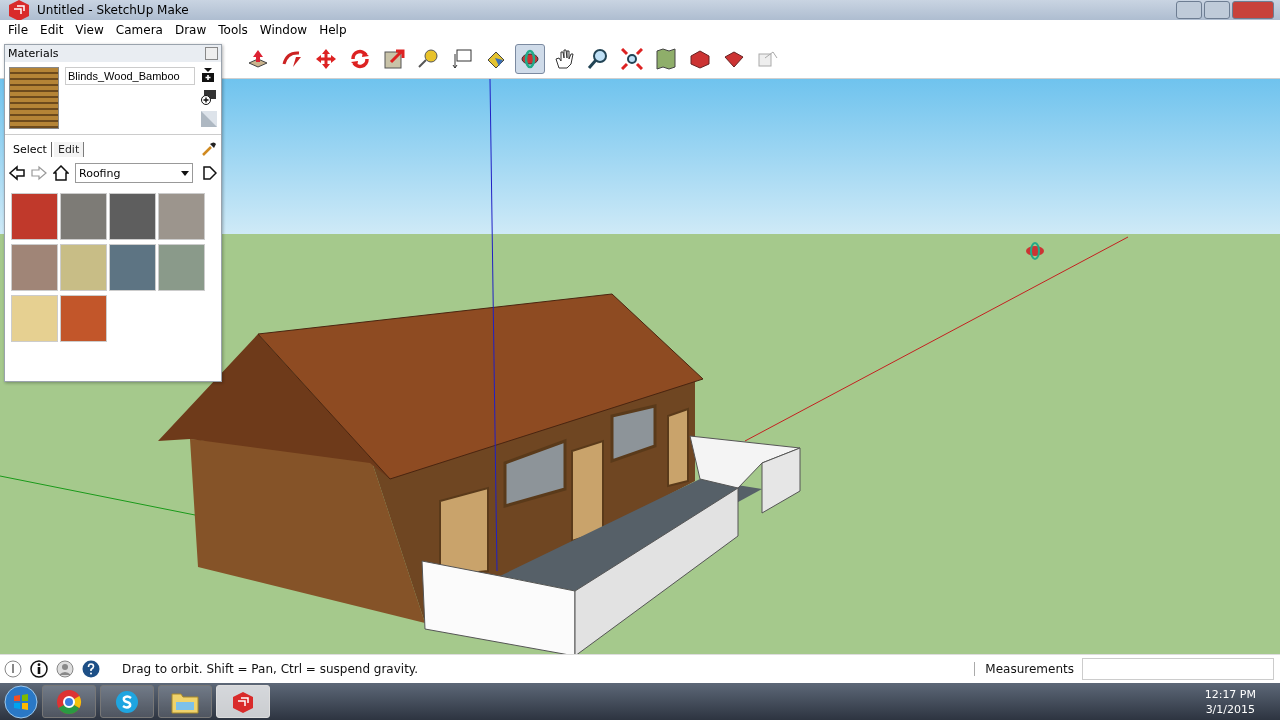 This screenshot has height=720, width=1280. Describe the element at coordinates (462, 59) in the screenshot. I see `text-tag-icon` at that location.